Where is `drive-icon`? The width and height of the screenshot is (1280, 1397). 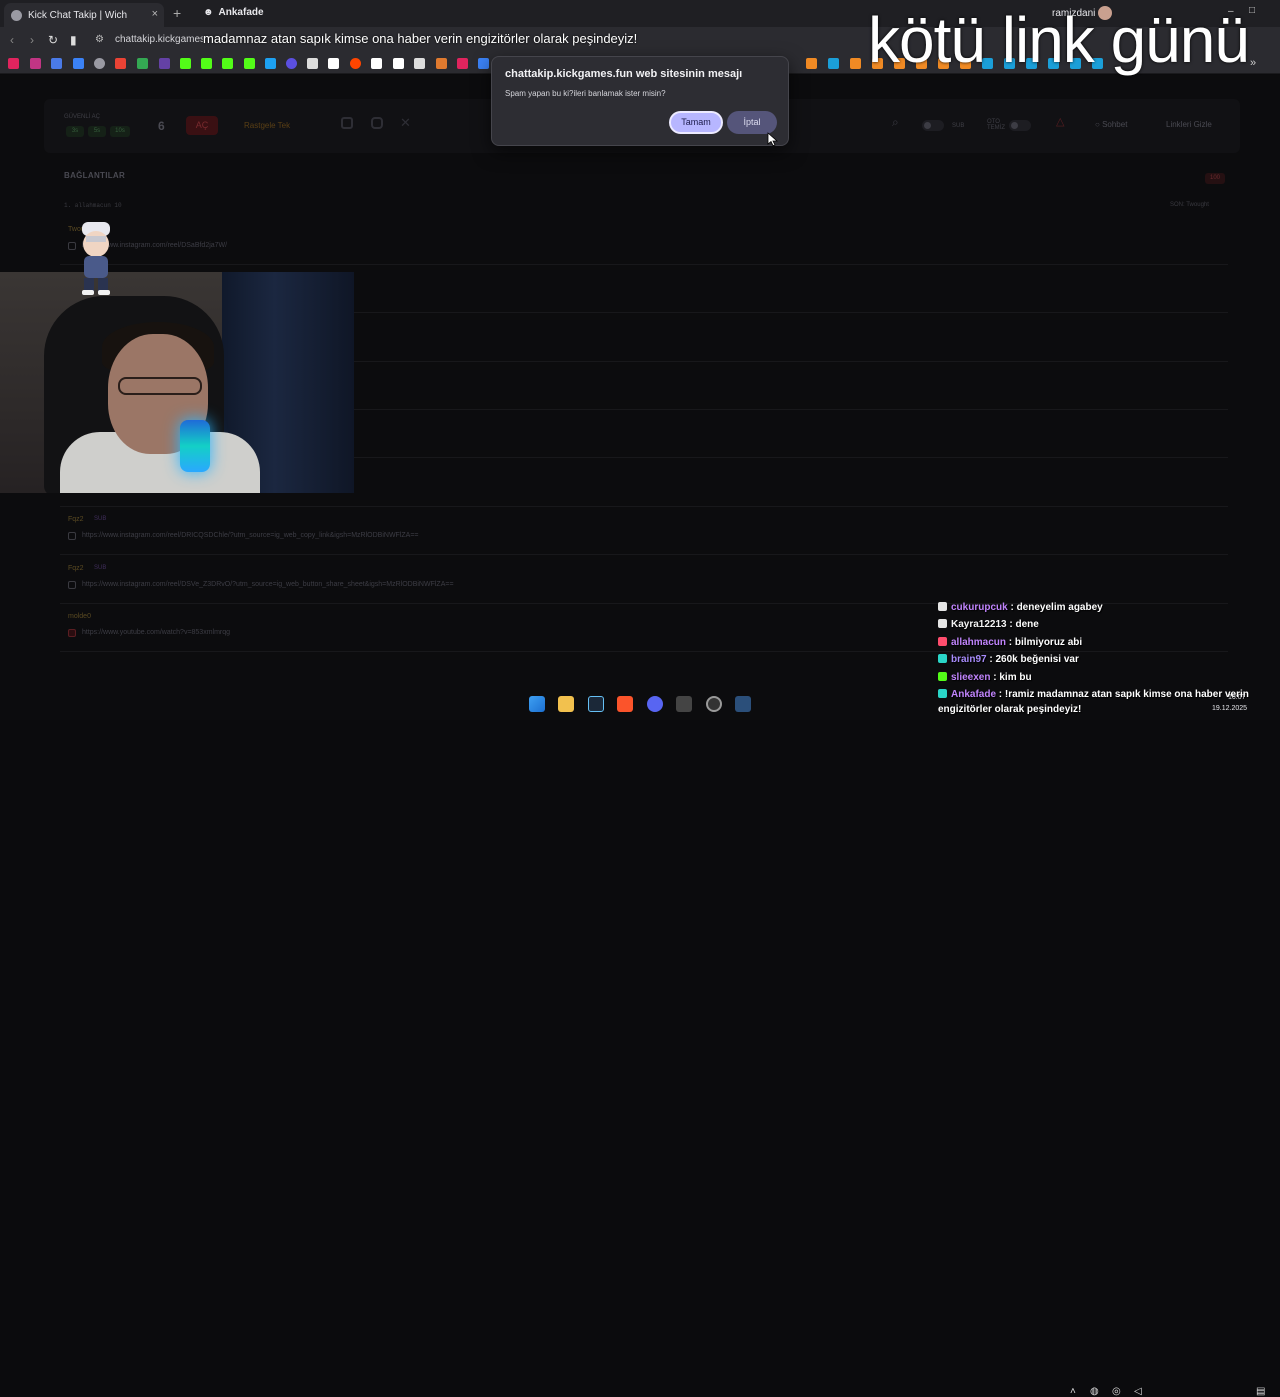 drive-icon is located at coordinates (142, 63).